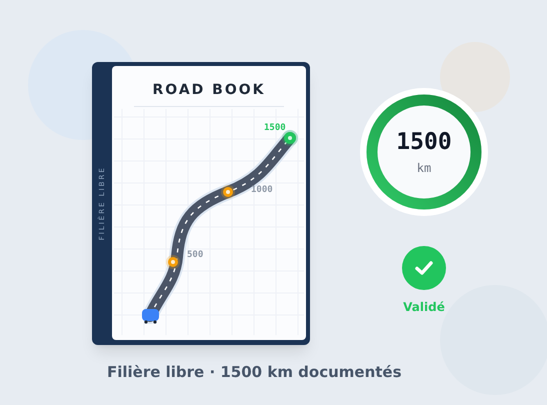 The width and height of the screenshot is (547, 405). What do you see at coordinates (275, 128) in the screenshot?
I see `milestone-label: 1500` at bounding box center [275, 128].